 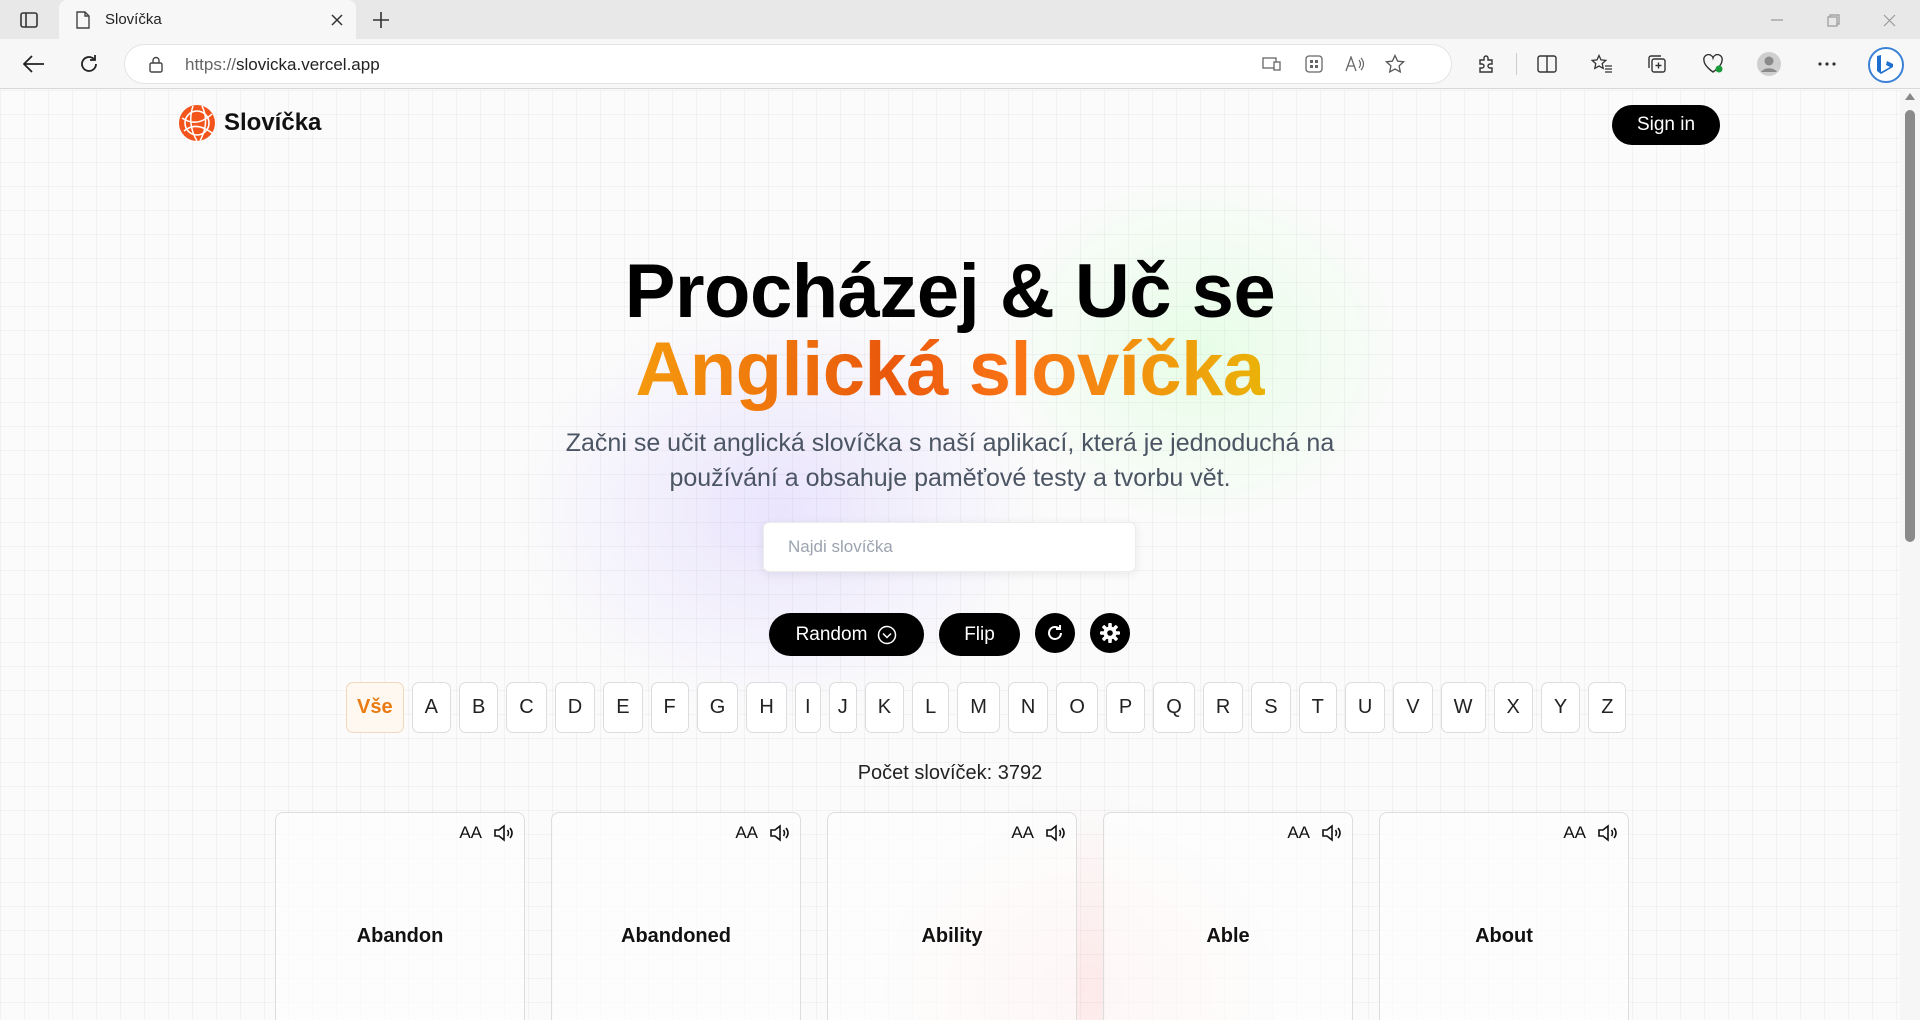 What do you see at coordinates (273, 122) in the screenshot?
I see `logo-text: Slovíčka` at bounding box center [273, 122].